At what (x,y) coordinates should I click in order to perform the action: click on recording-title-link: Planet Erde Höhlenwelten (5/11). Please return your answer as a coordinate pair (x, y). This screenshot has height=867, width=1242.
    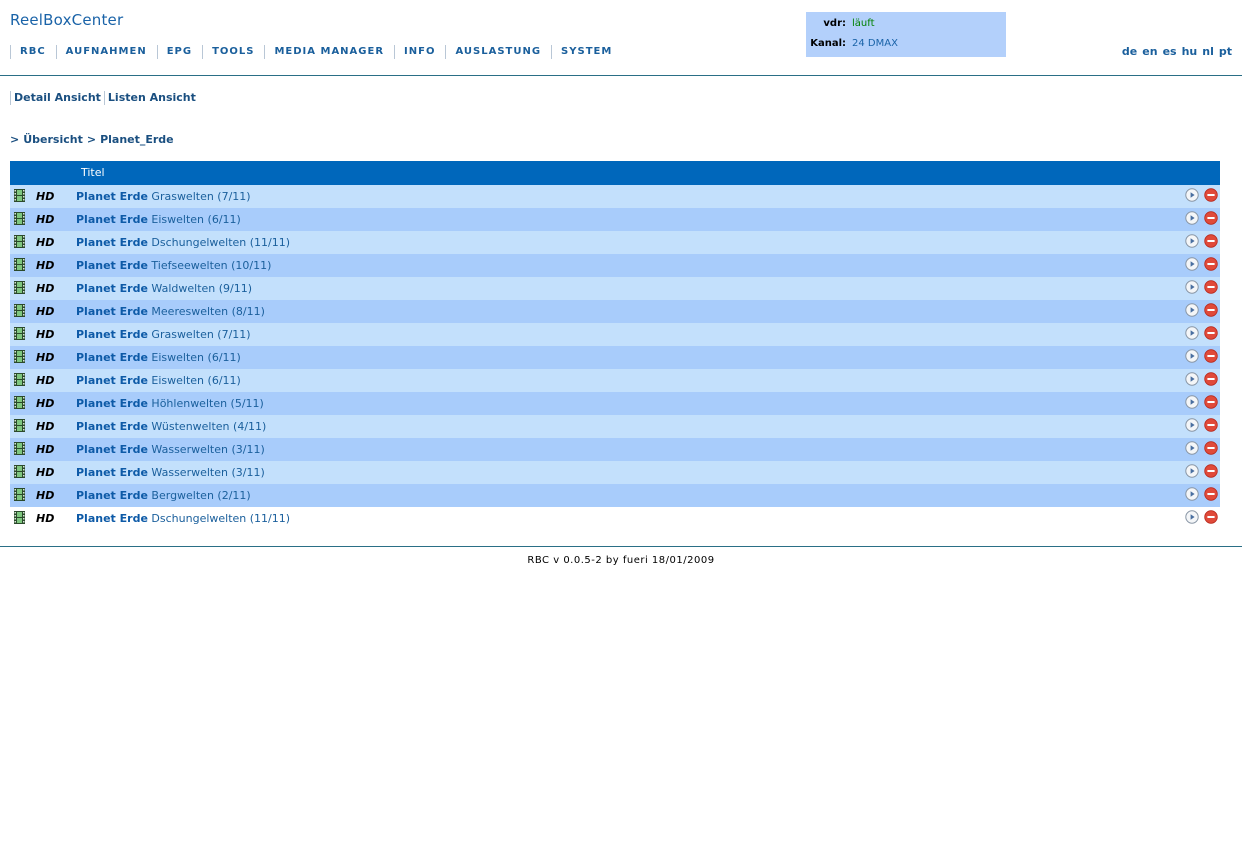
    Looking at the image, I should click on (170, 403).